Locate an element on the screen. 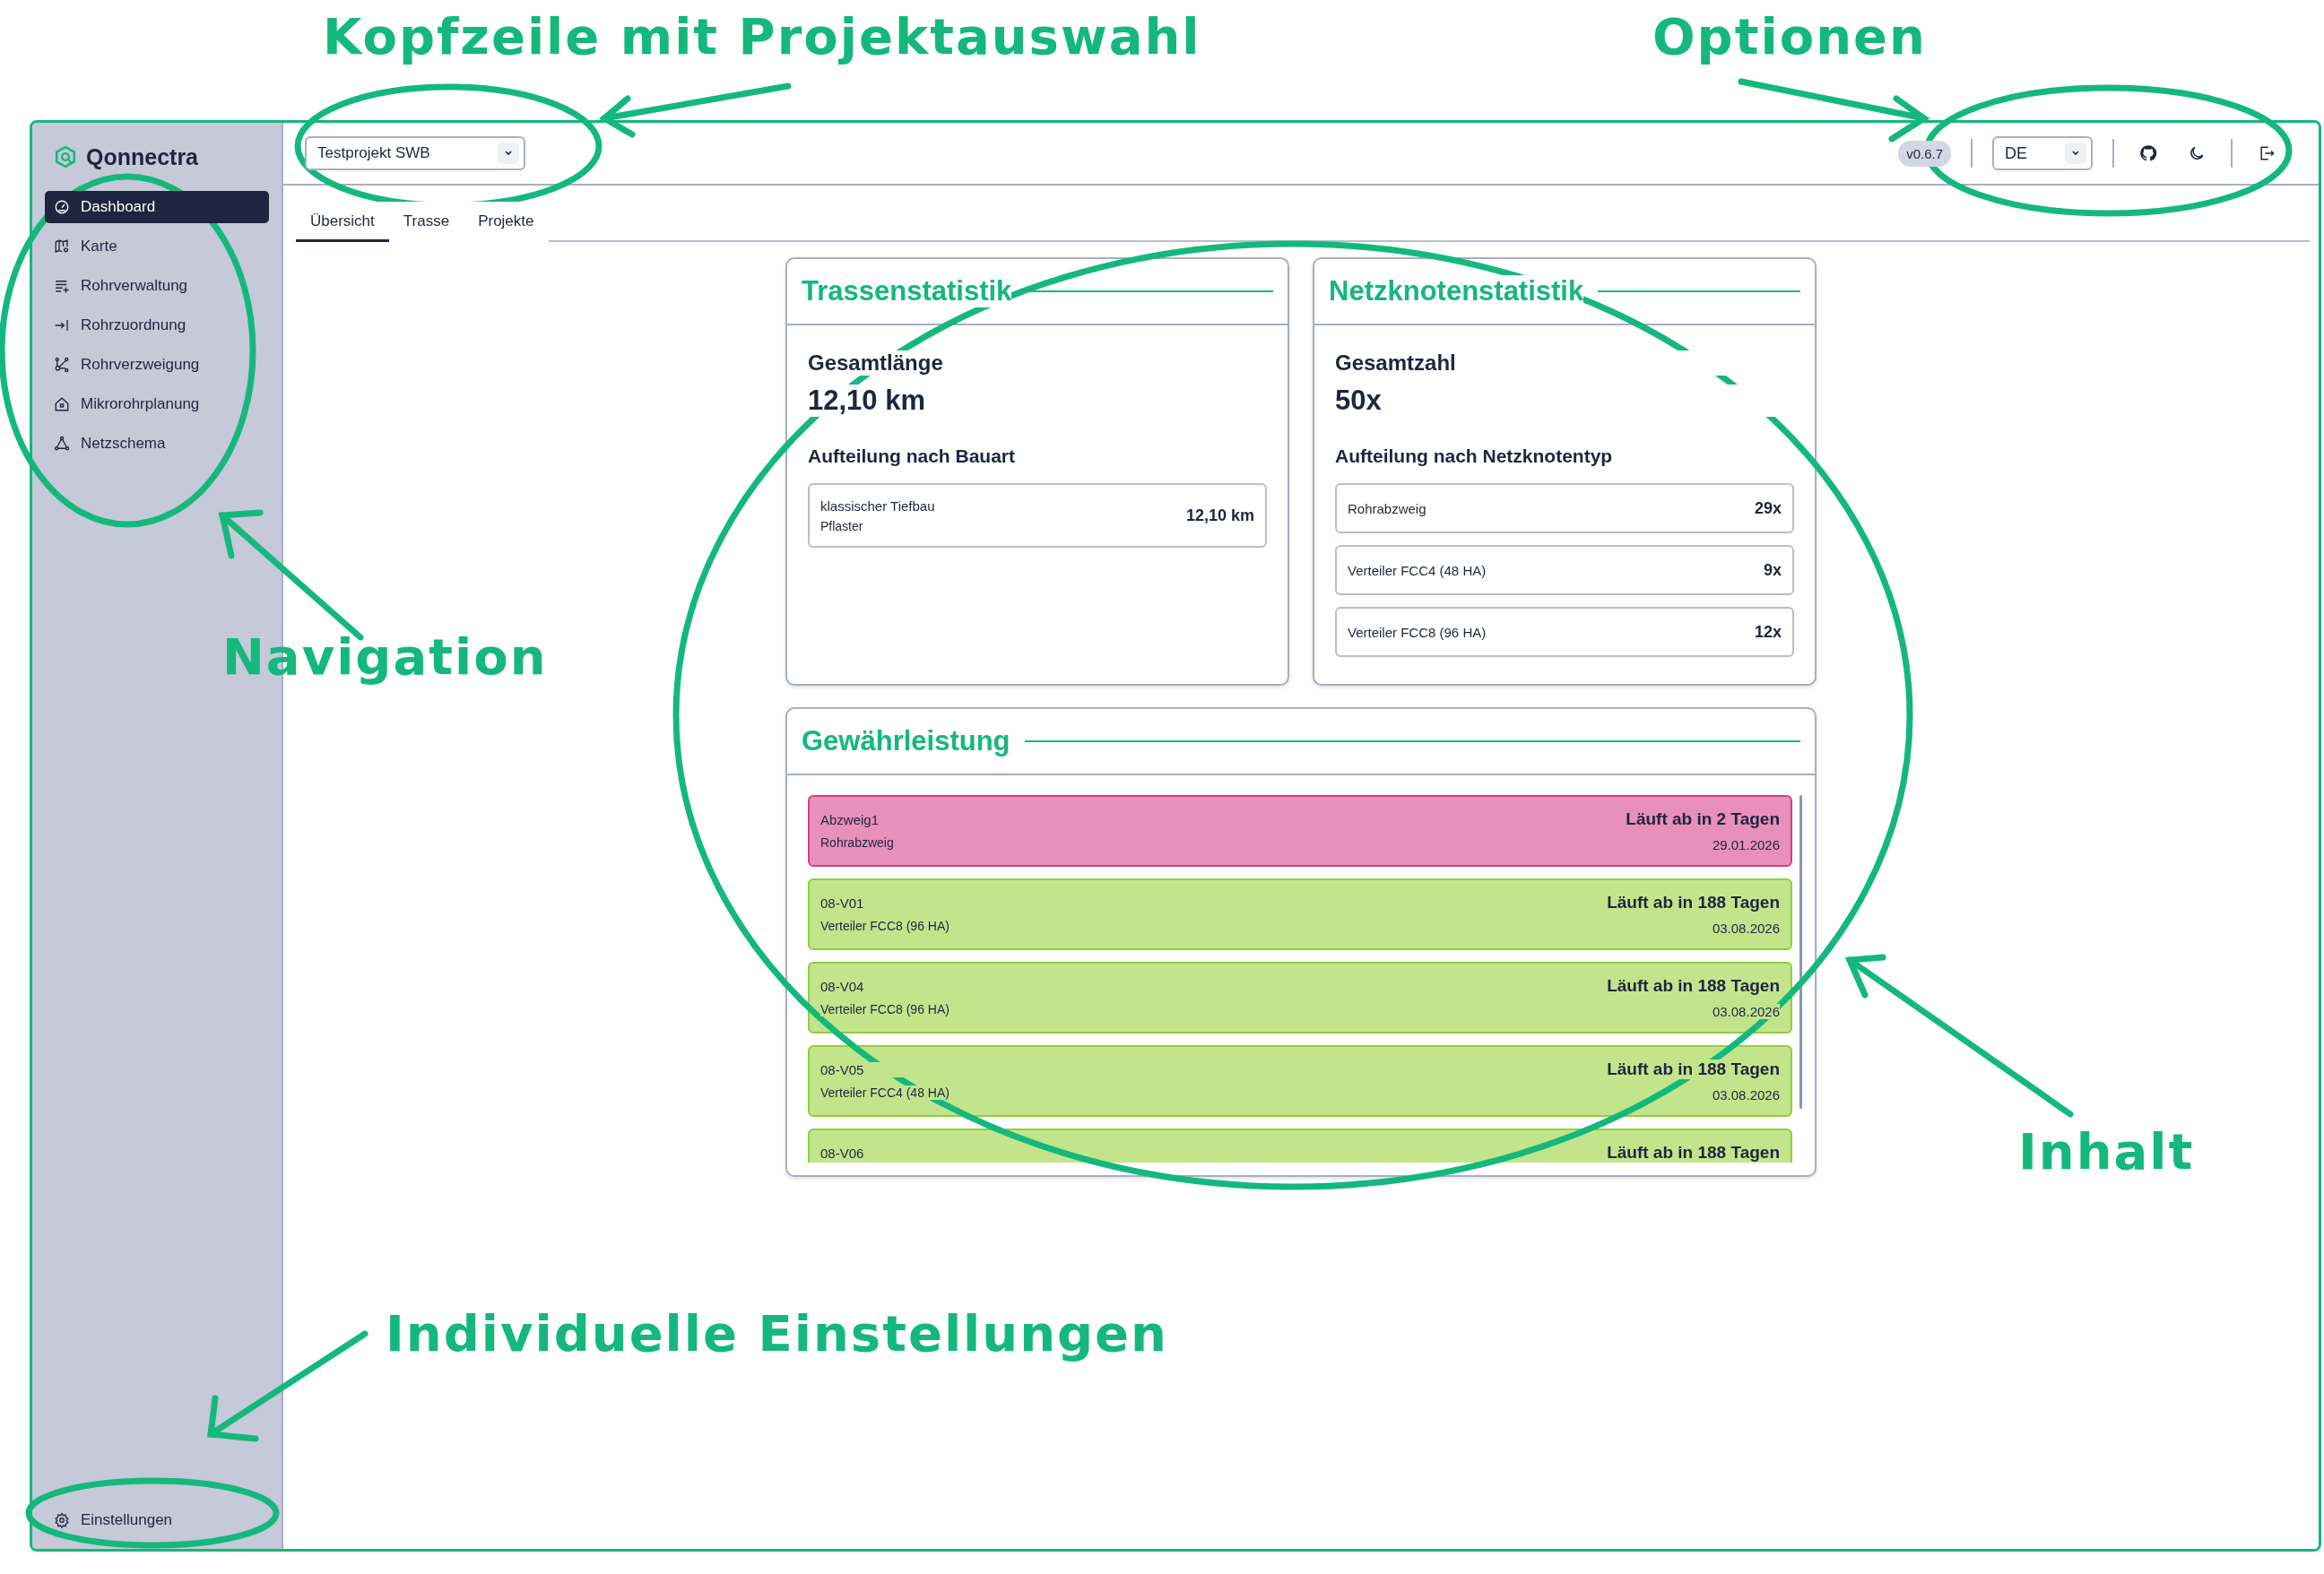 The width and height of the screenshot is (2324, 1574). settings-link: Einstellungen is located at coordinates (157, 1520).